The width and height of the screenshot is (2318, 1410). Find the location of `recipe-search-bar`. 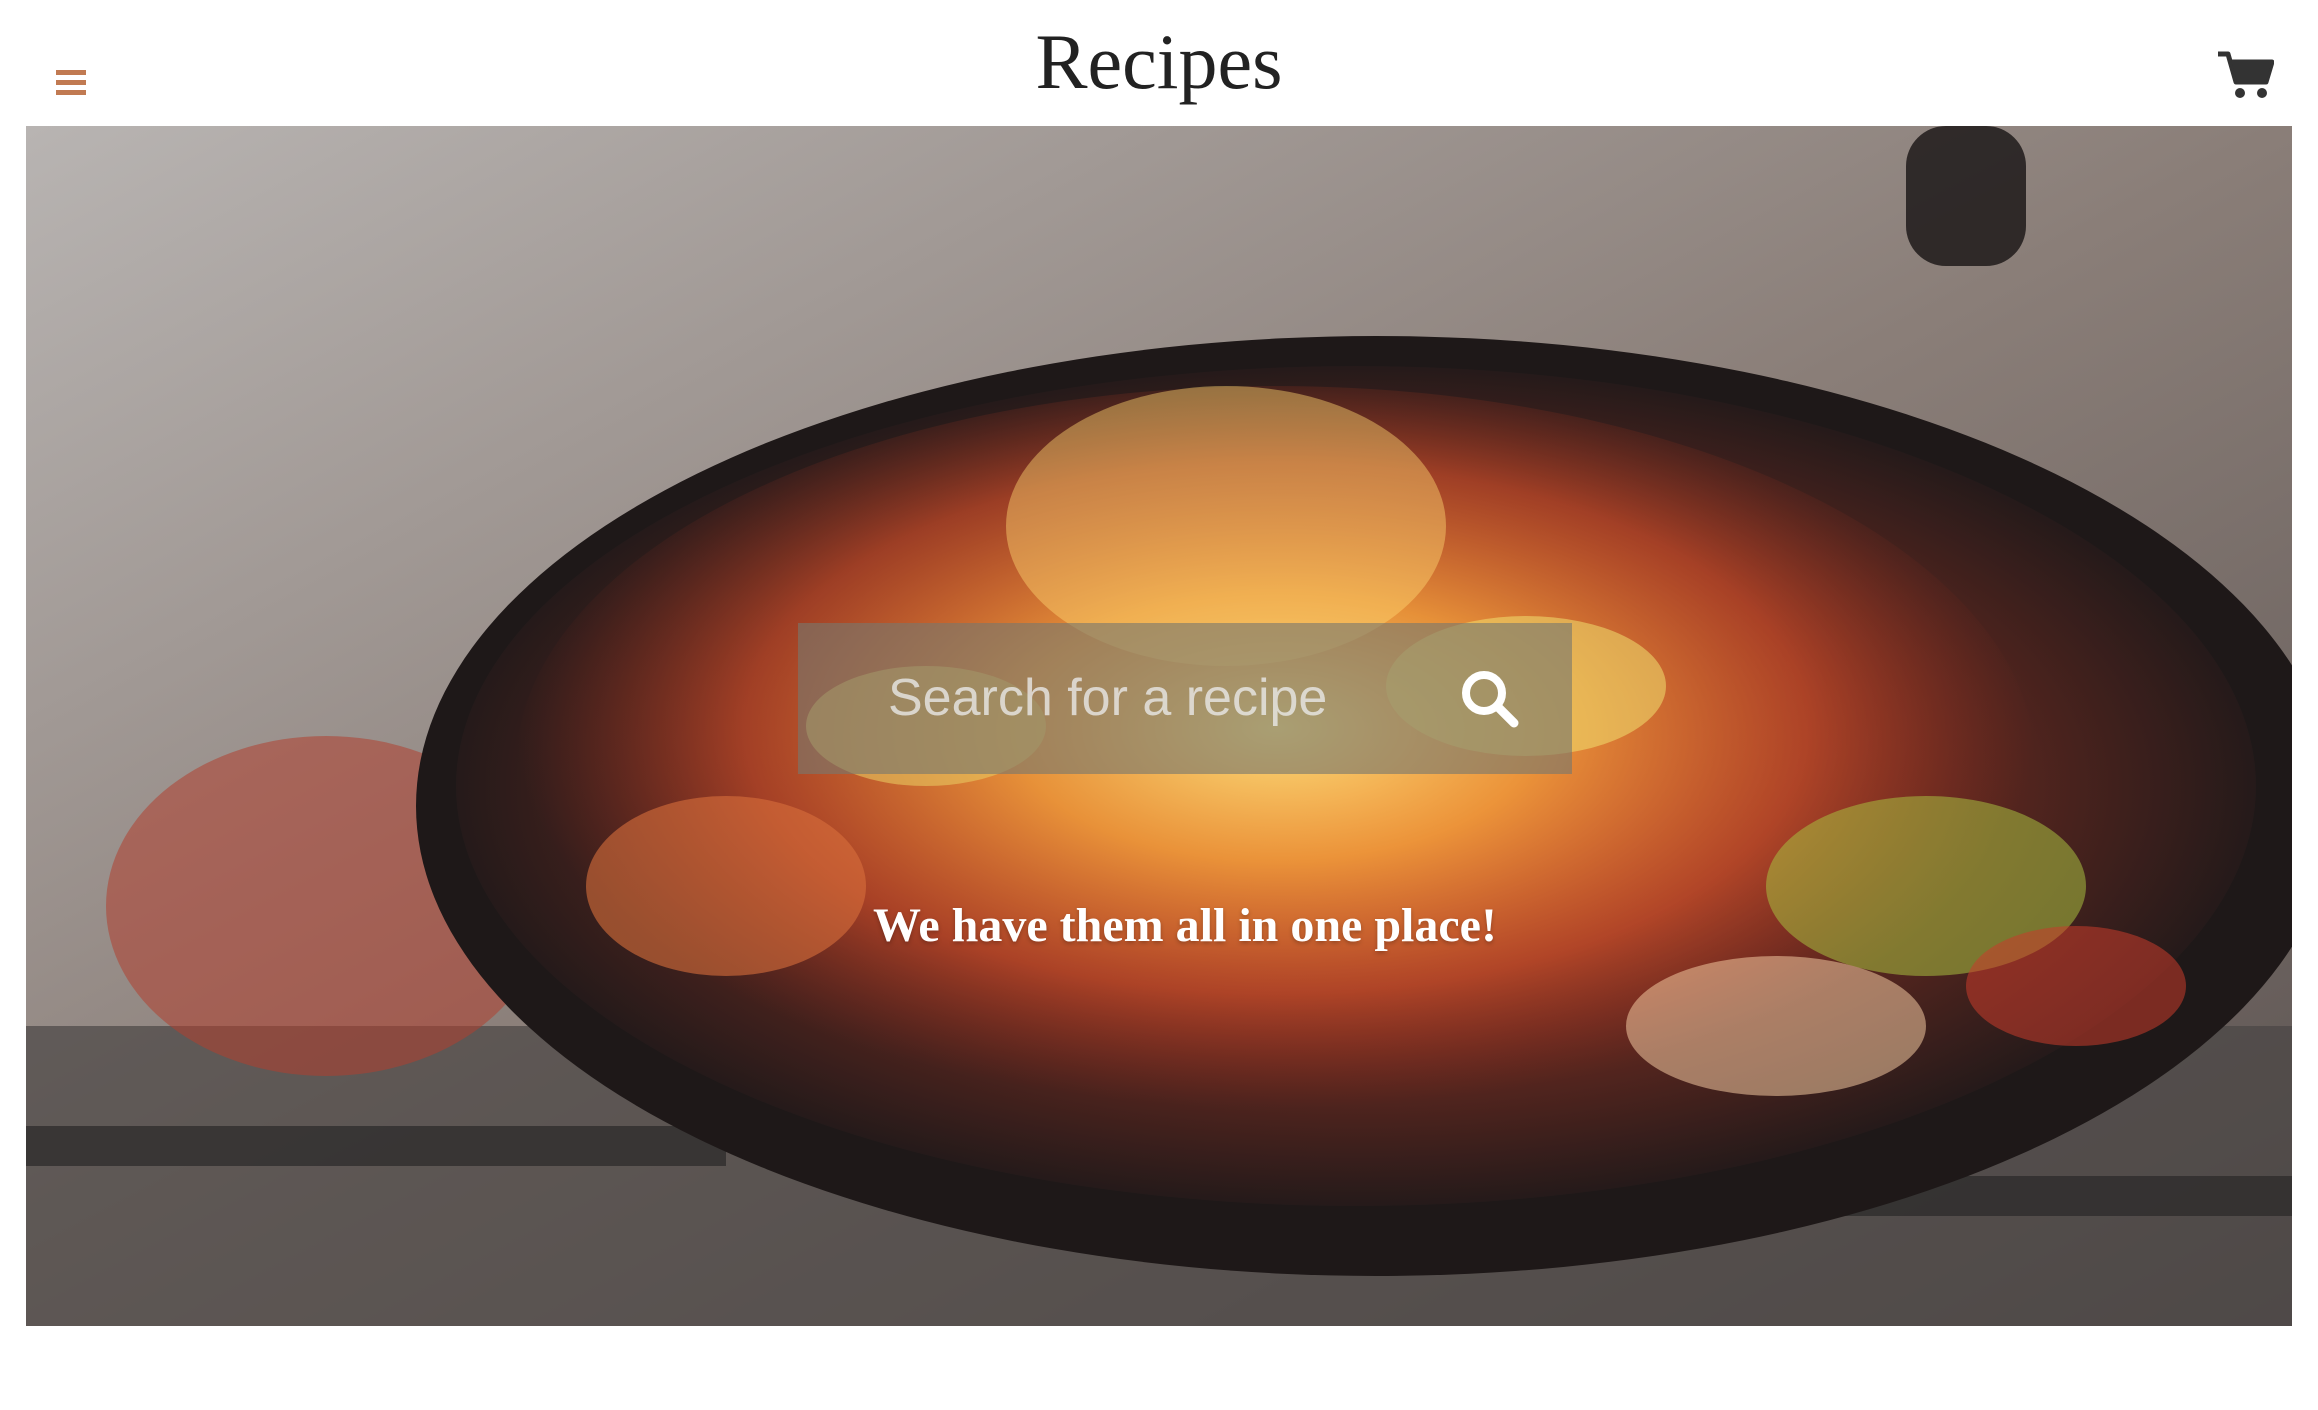

recipe-search-bar is located at coordinates (1185, 698).